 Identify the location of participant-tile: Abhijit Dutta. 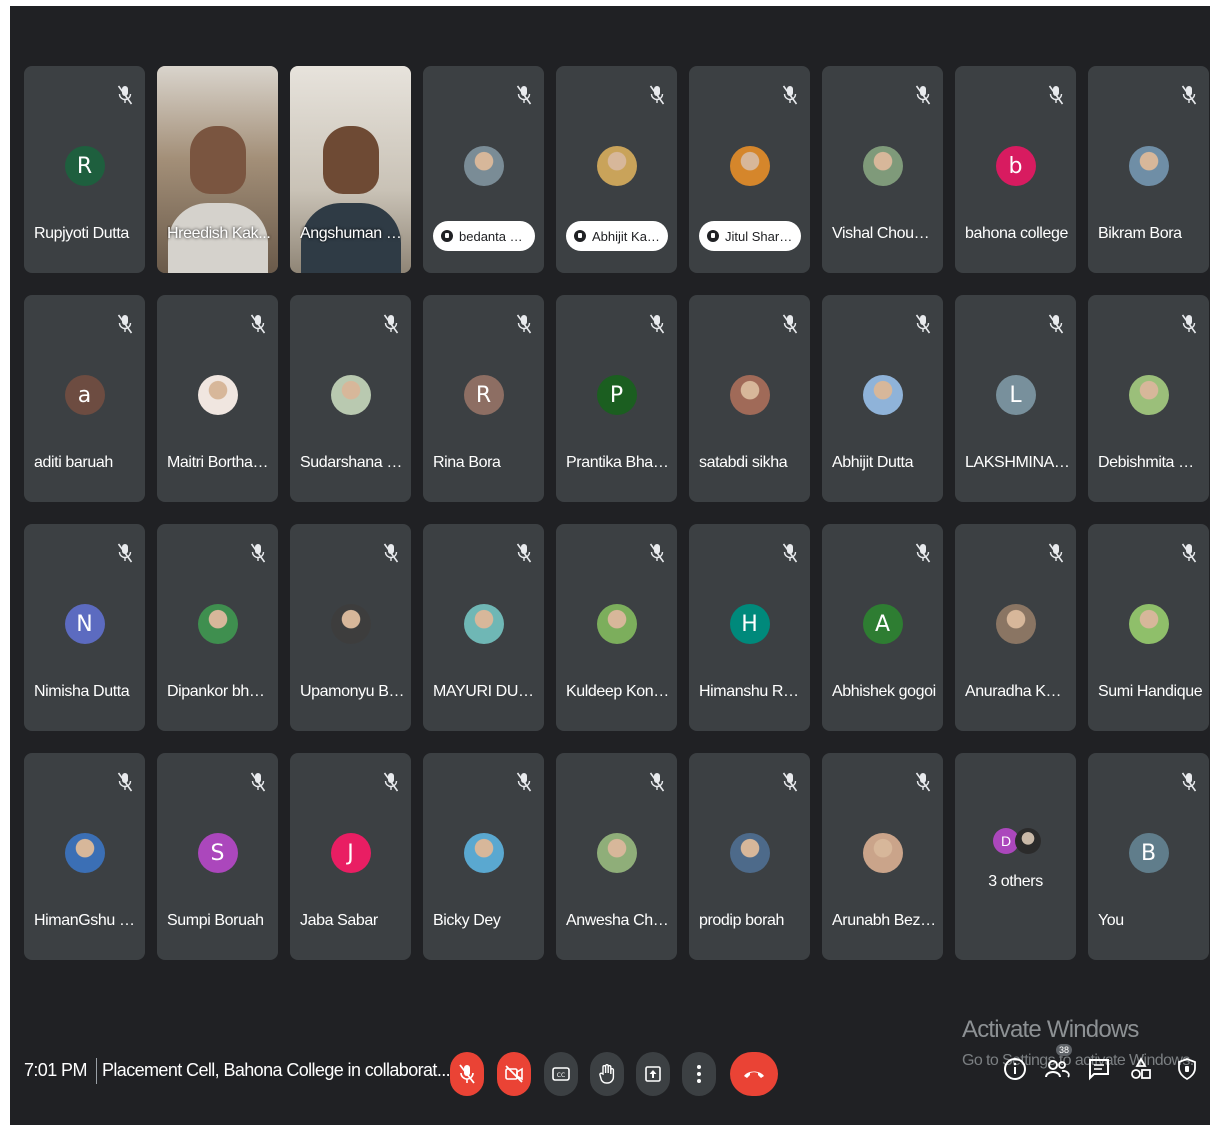
(882, 398).